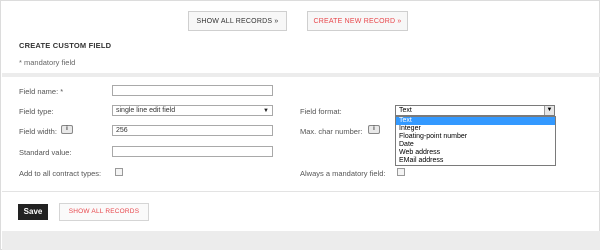 The width and height of the screenshot is (600, 250). What do you see at coordinates (192, 110) in the screenshot?
I see `field-type-select: single line edit field ▼` at bounding box center [192, 110].